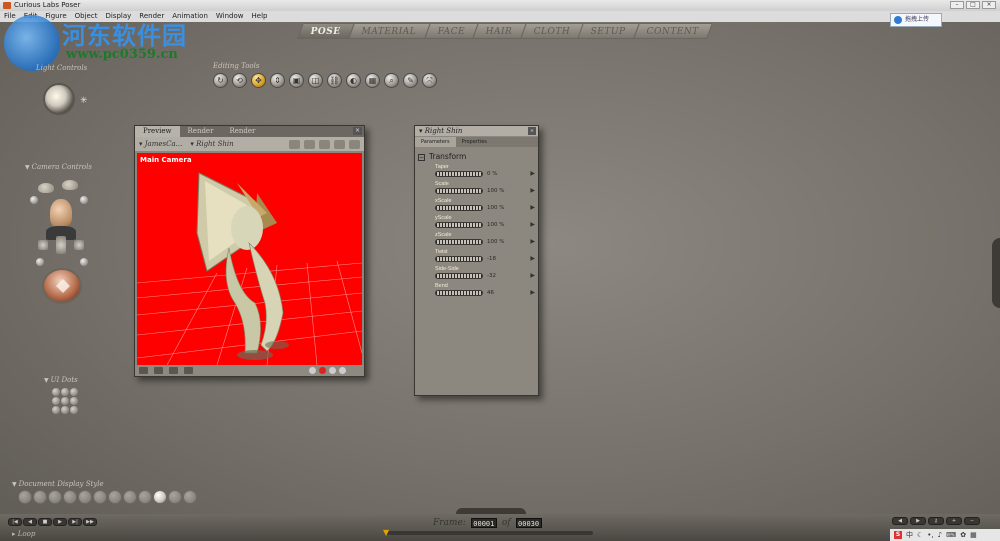  I want to click on depth-cue-icon, so click(158, 370).